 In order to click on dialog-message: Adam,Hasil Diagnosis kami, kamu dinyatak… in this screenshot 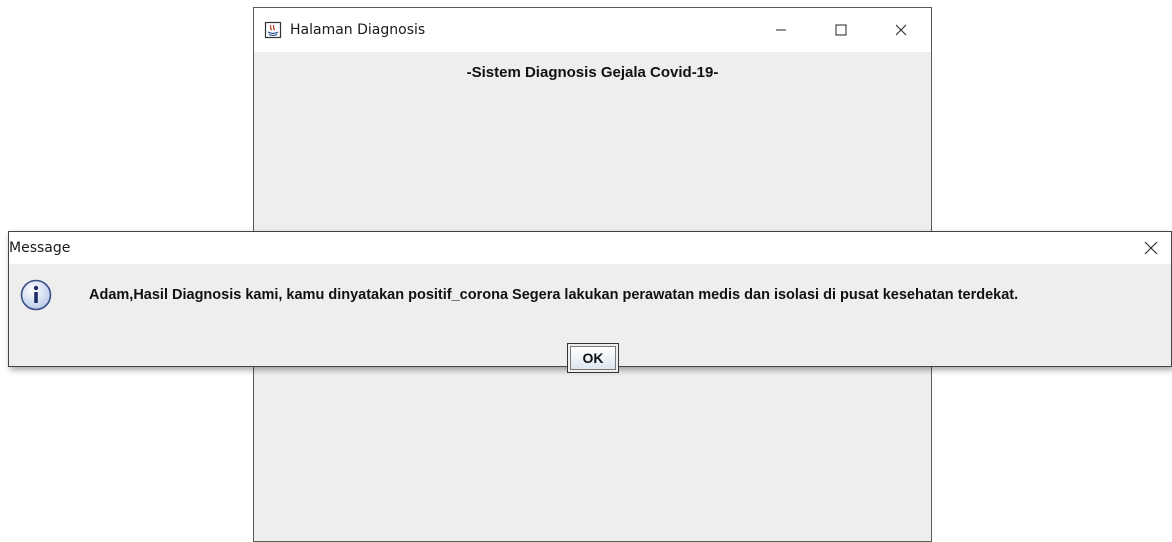, I will do `click(554, 295)`.